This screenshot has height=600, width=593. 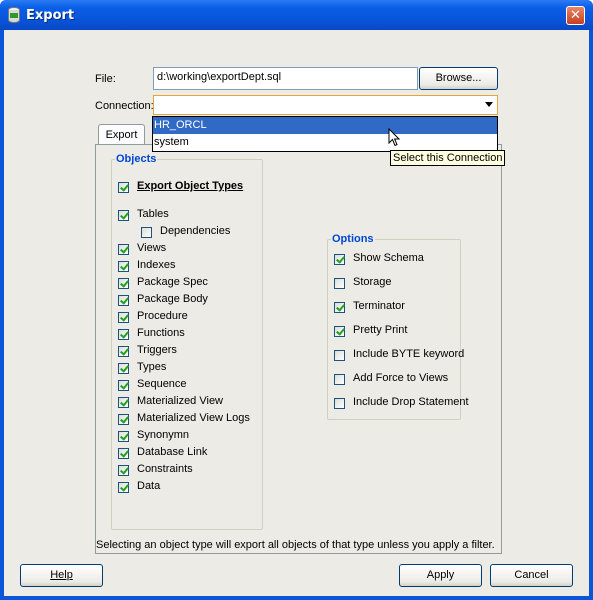 I want to click on option-include-drop-statement-checkbox, so click(x=339, y=403).